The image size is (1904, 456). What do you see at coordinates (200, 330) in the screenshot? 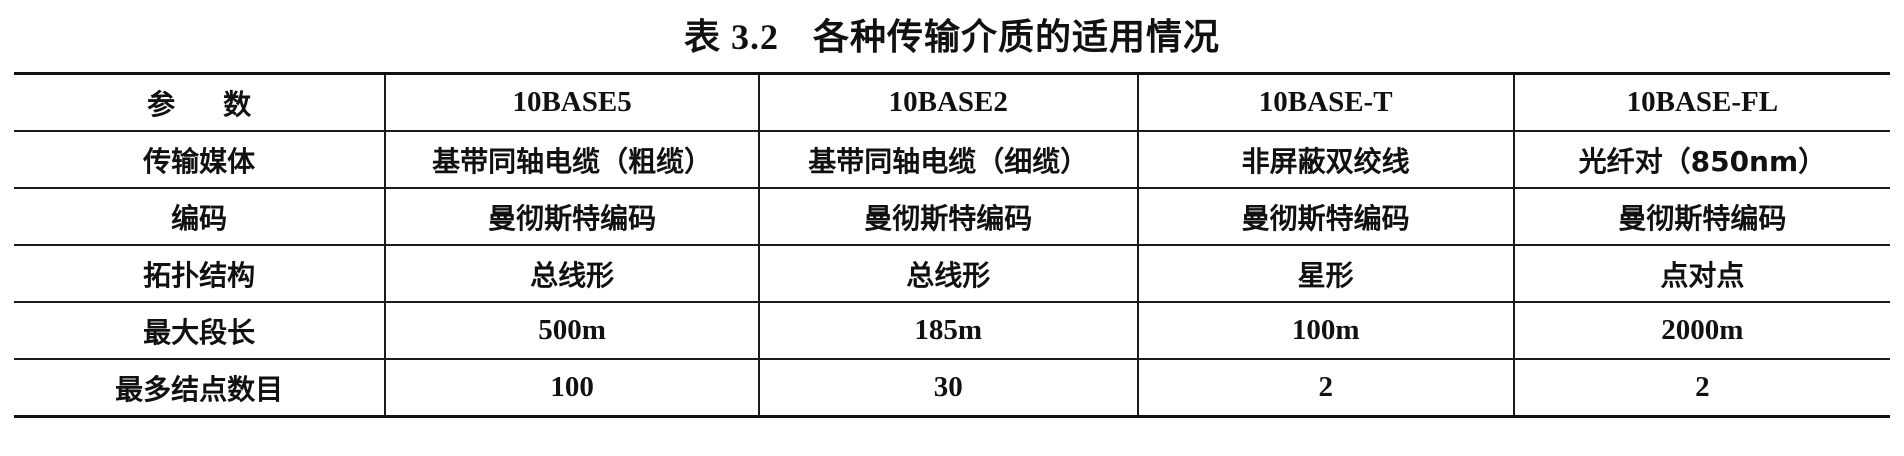
I see `row-label: 最大段长` at bounding box center [200, 330].